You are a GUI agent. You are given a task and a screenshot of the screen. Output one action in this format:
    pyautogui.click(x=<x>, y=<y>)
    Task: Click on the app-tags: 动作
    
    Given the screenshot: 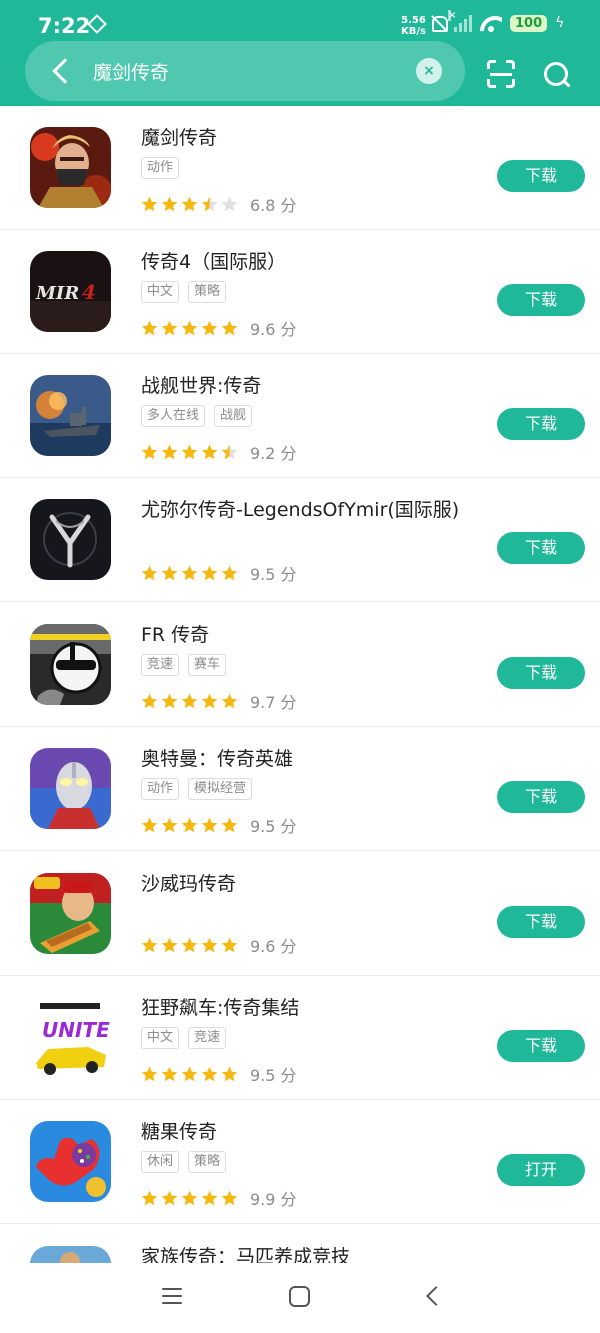 What is the action you would take?
    pyautogui.click(x=160, y=168)
    